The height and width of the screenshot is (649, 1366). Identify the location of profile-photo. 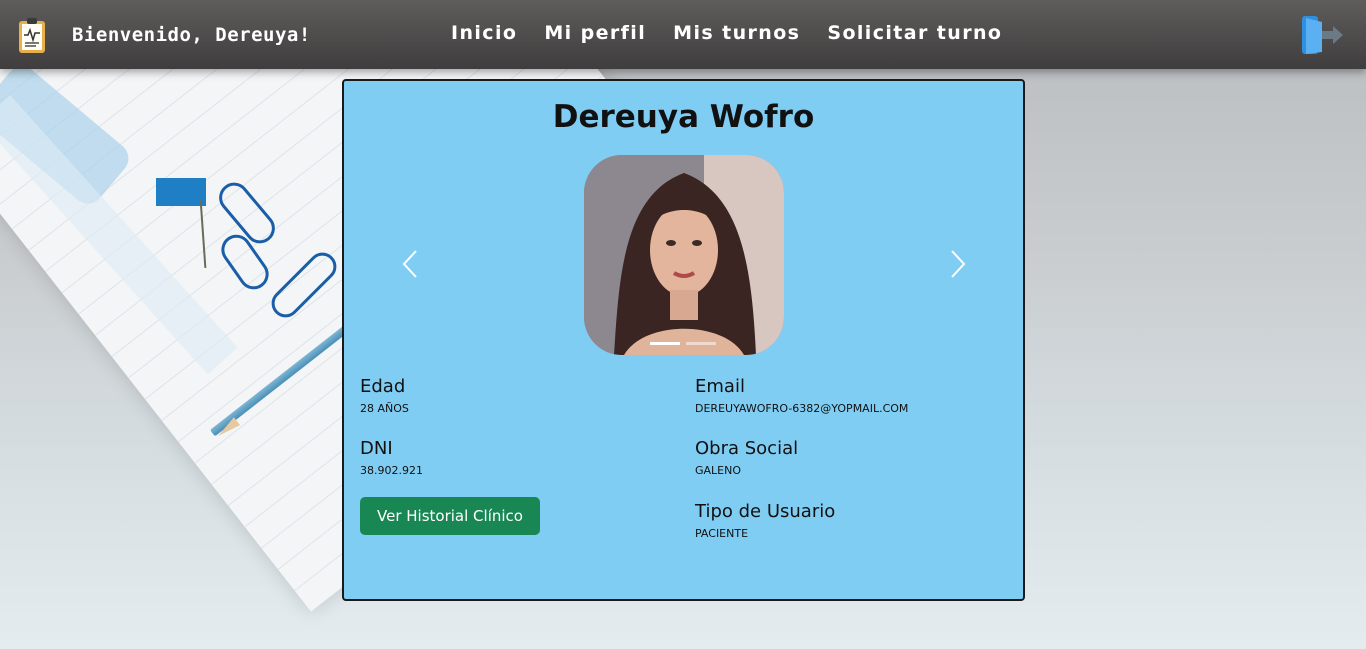
(684, 255).